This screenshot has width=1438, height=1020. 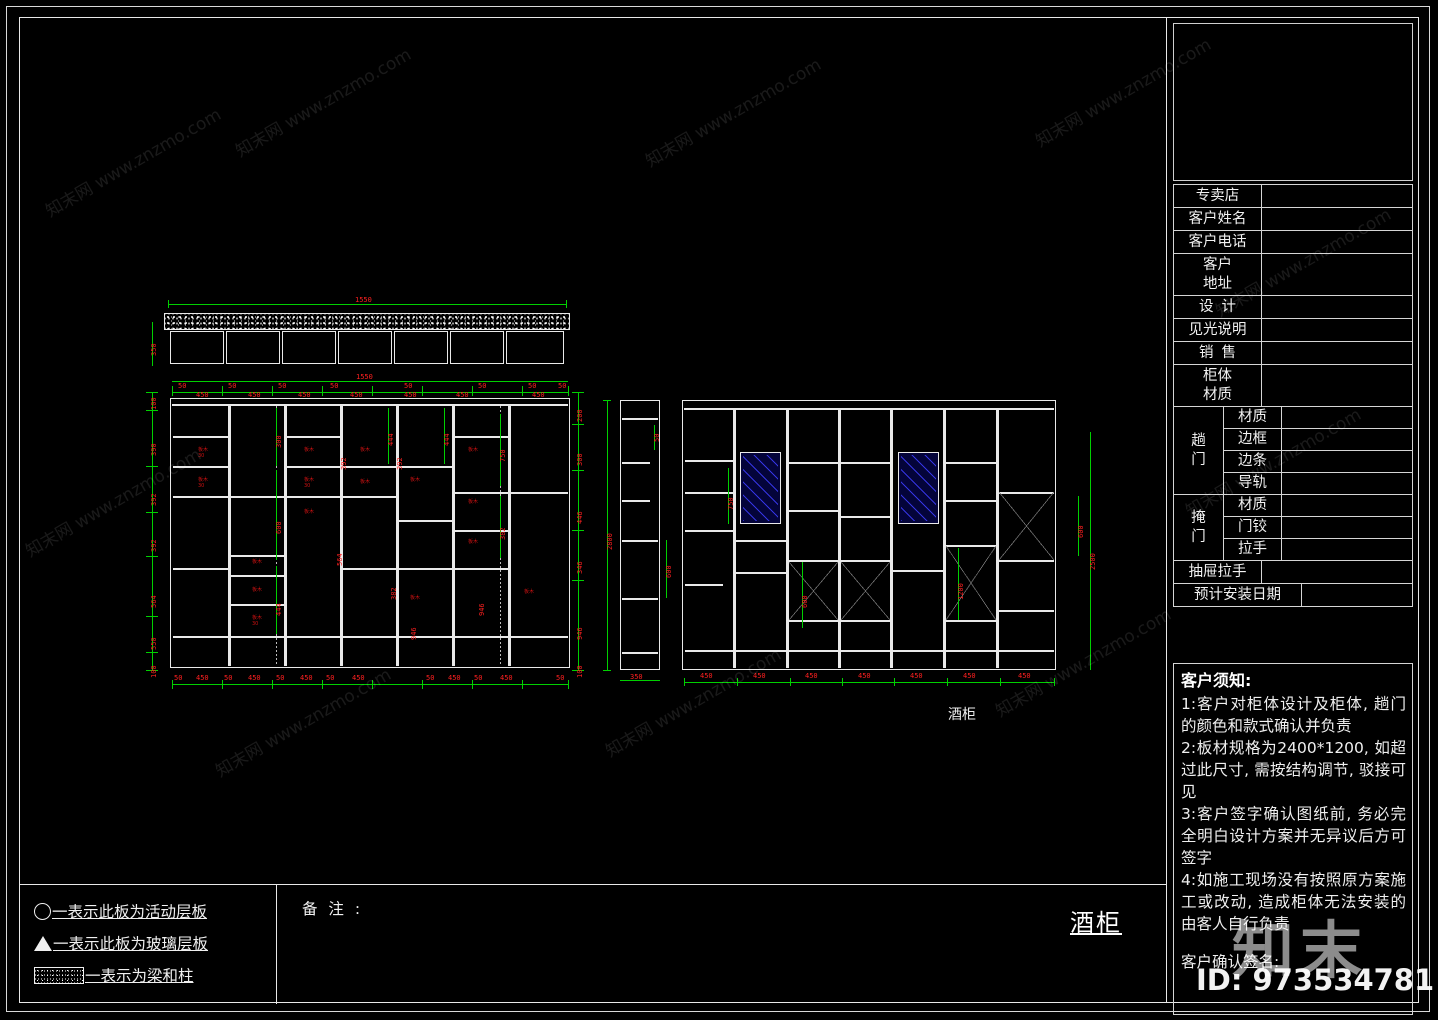 What do you see at coordinates (1293, 715) in the screenshot?
I see `note-item: 1:客户对柜体设计及柜体, 趟门的颜色和款式确认并负责` at bounding box center [1293, 715].